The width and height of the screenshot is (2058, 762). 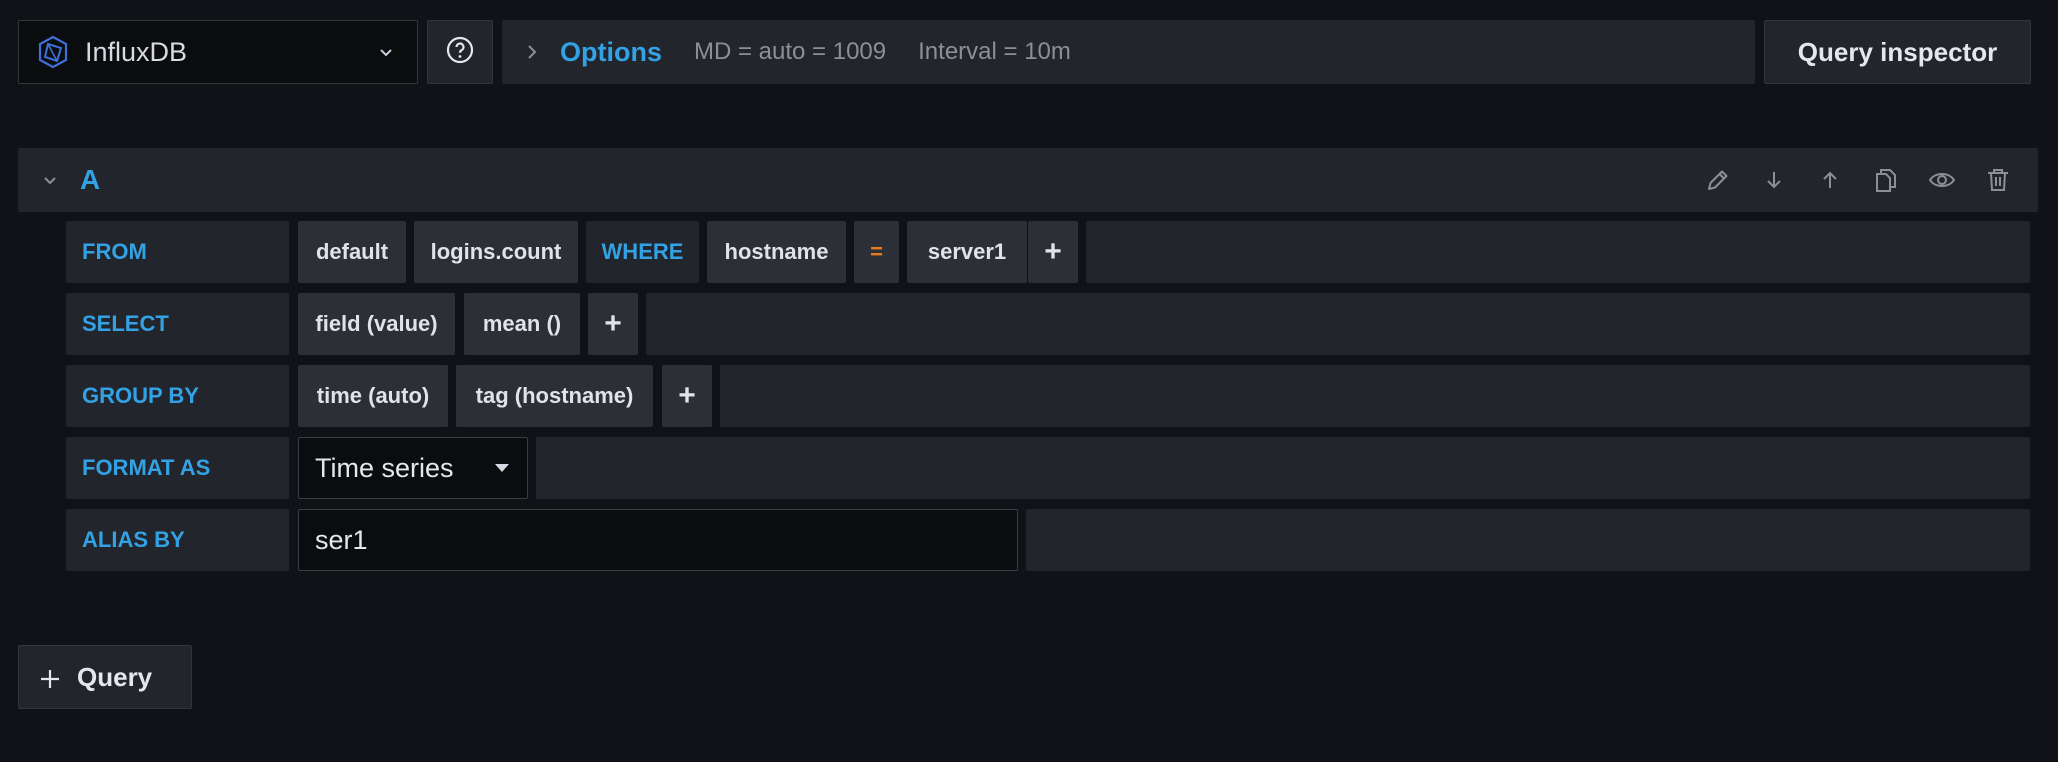 I want to click on help-button, so click(x=460, y=52).